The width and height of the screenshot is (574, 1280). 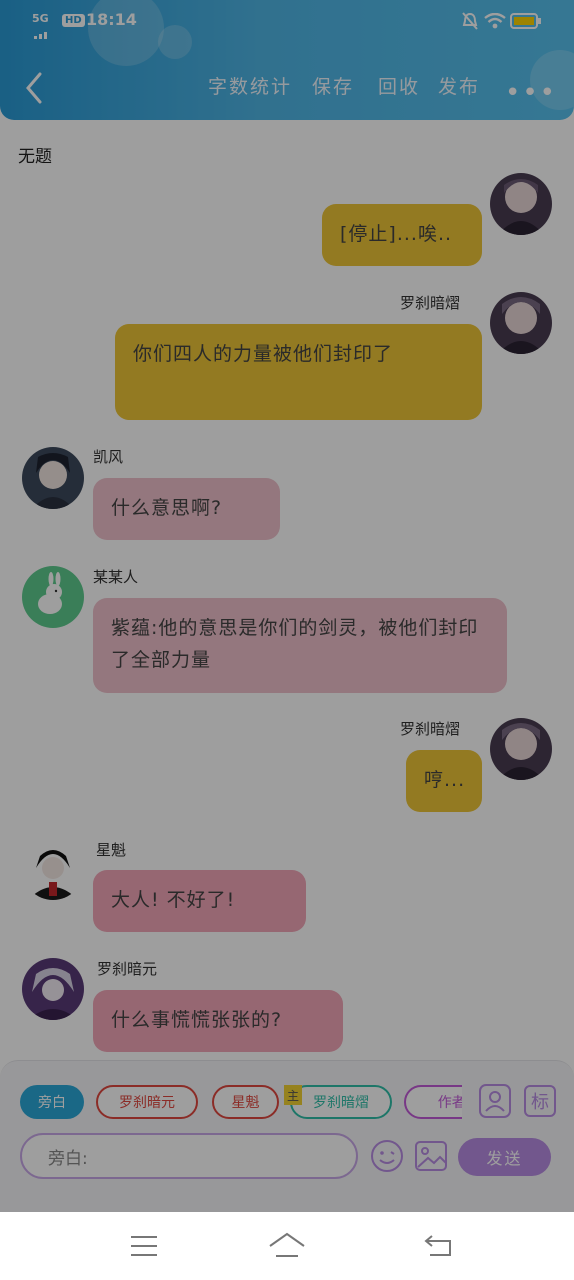 I want to click on role-chip: 罗刹暗熠, so click(x=341, y=1102).